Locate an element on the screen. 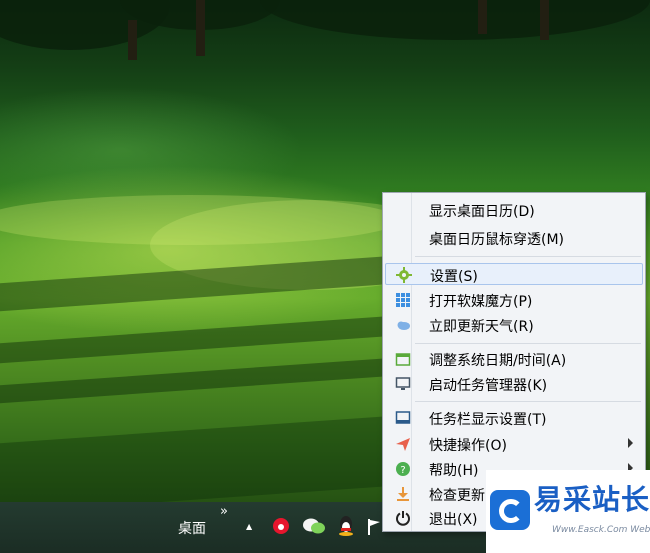 Image resolution: width=650 pixels, height=553 pixels. menu-item-label: 任务栏显示设置(T) is located at coordinates (488, 420).